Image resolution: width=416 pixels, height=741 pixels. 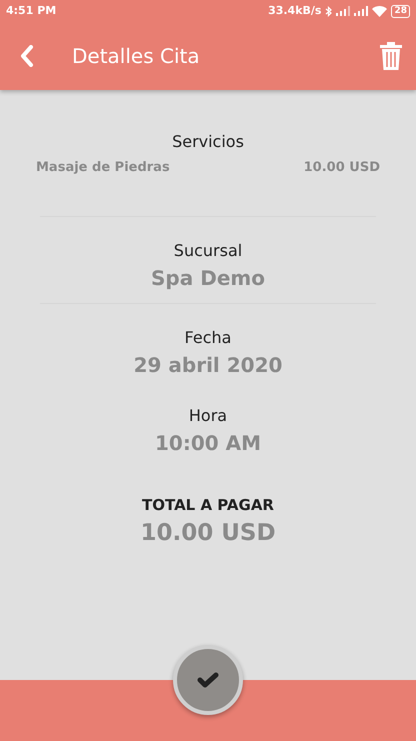 What do you see at coordinates (328, 11) in the screenshot?
I see `bluetooth-icon` at bounding box center [328, 11].